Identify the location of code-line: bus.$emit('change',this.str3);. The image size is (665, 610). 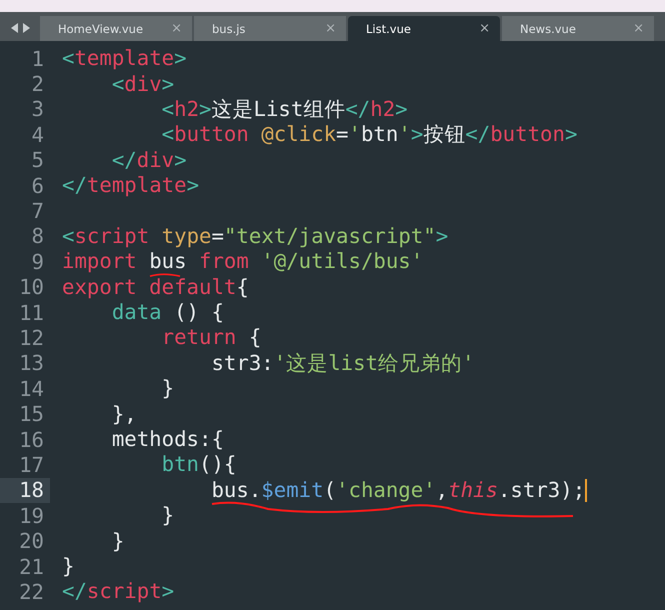
(399, 490).